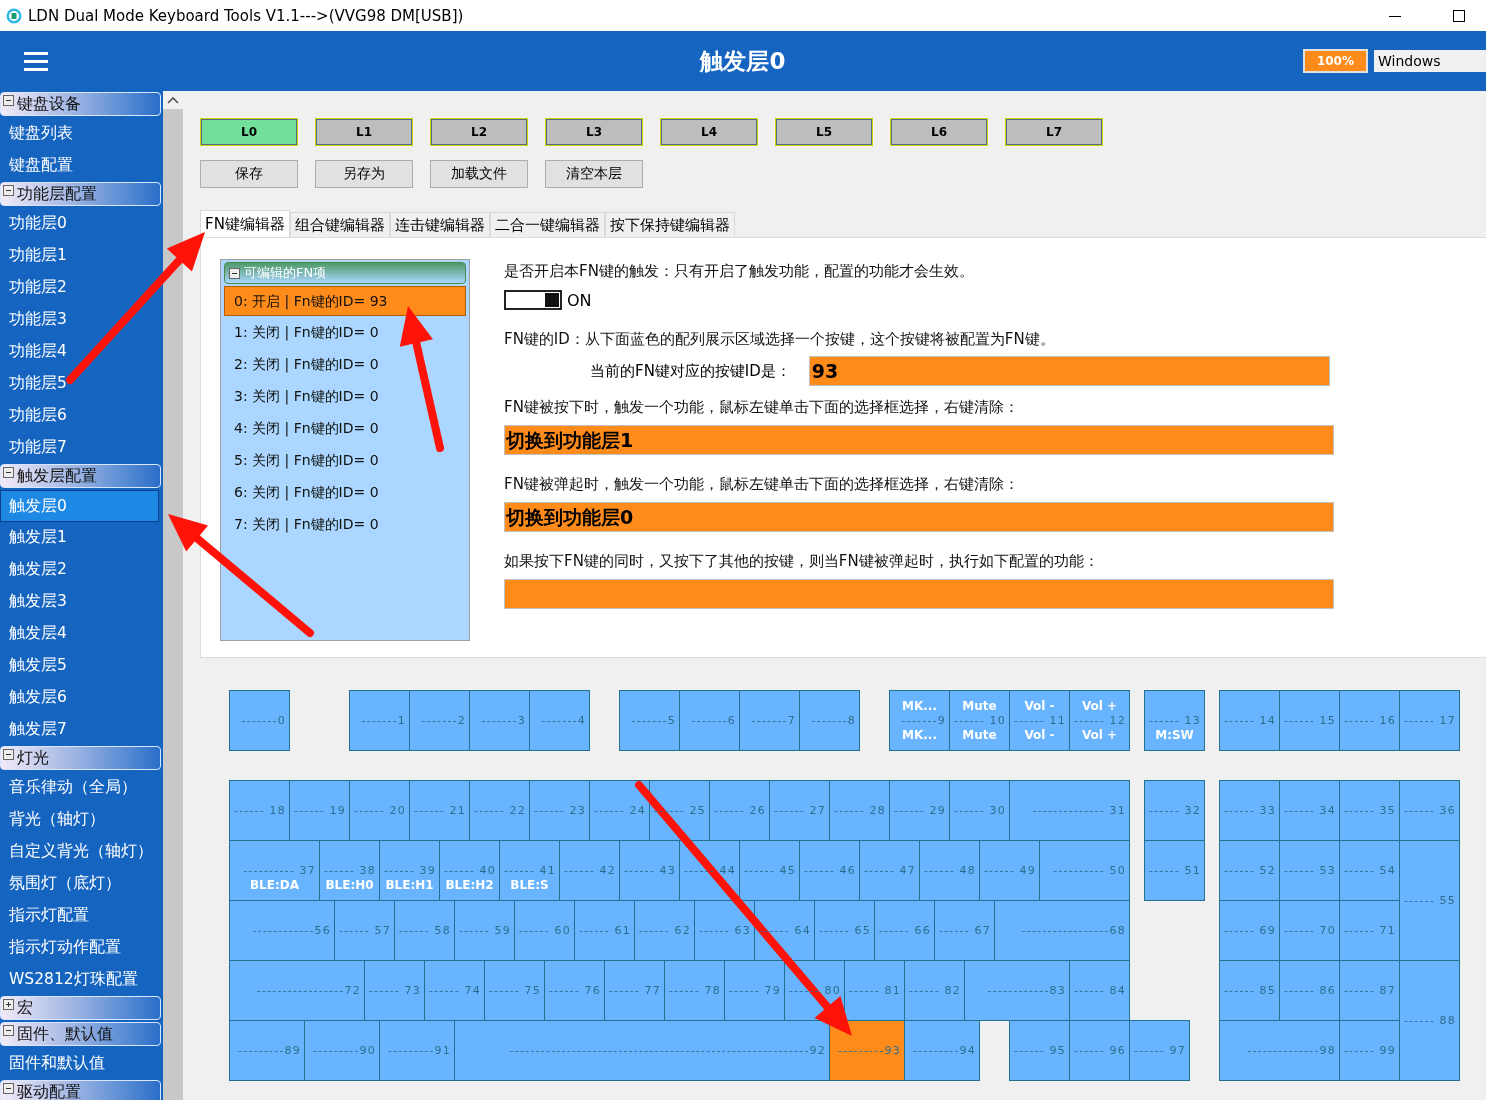 The image size is (1486, 1100). Describe the element at coordinates (889, 870) in the screenshot. I see `keyboard-key: ------ 47` at that location.